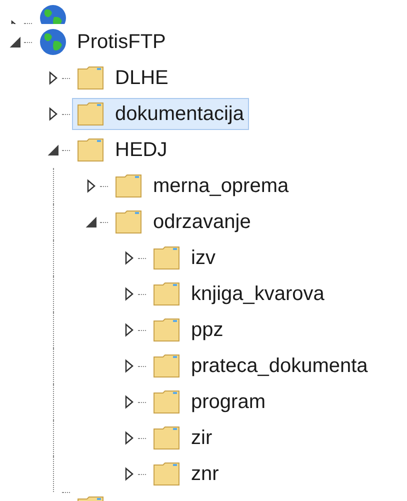 The width and height of the screenshot is (407, 501). What do you see at coordinates (260, 366) in the screenshot?
I see `tree-item: prateca_dokumenta` at bounding box center [260, 366].